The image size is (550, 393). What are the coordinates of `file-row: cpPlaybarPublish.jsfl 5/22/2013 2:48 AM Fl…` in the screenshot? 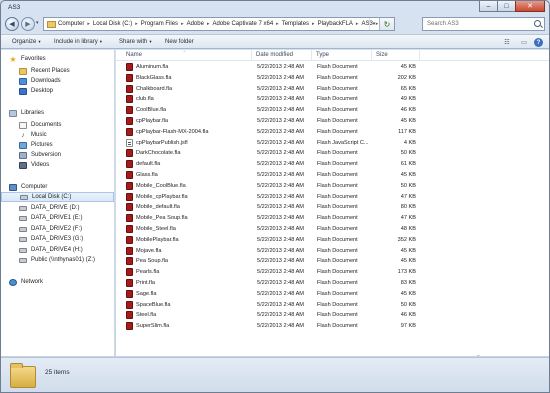 It's located at (332, 143).